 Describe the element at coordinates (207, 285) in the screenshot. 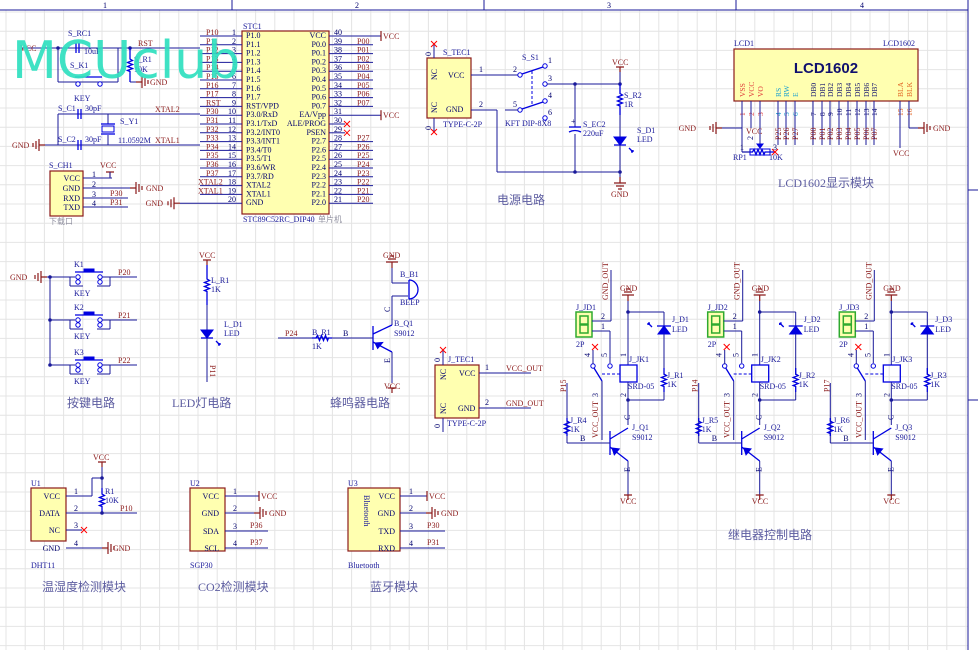

I see `resistor-icon` at that location.